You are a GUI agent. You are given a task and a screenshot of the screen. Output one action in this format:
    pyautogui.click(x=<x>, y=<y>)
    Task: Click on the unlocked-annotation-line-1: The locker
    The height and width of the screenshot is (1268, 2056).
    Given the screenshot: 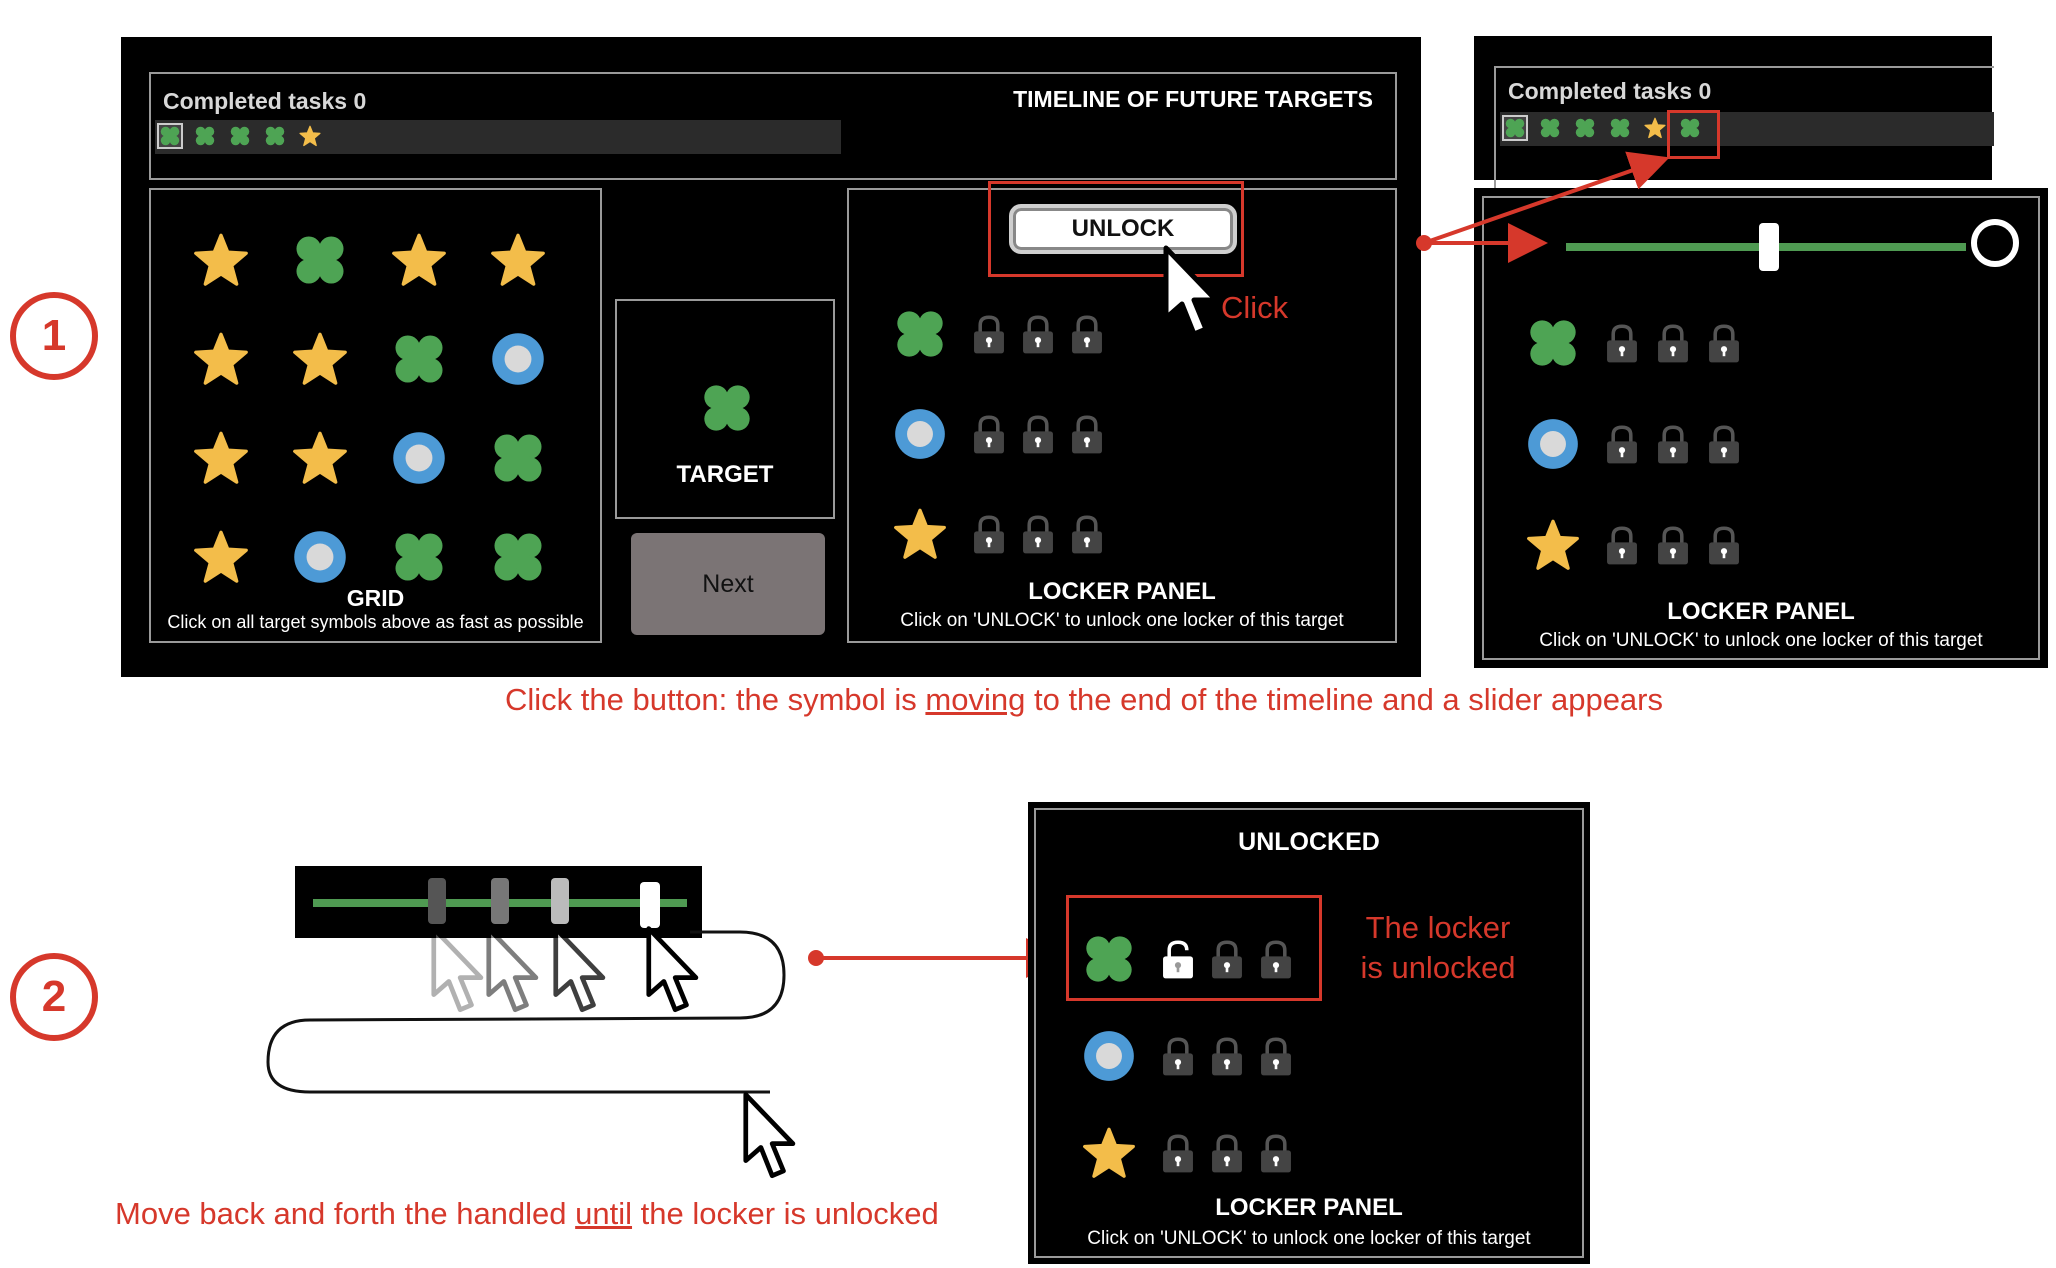 What is the action you would take?
    pyautogui.click(x=1438, y=927)
    